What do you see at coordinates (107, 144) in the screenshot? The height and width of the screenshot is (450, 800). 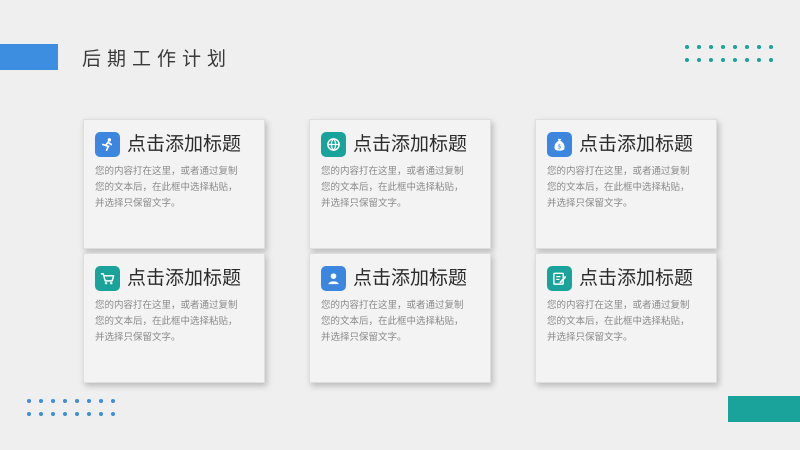 I see `running-person-icon` at bounding box center [107, 144].